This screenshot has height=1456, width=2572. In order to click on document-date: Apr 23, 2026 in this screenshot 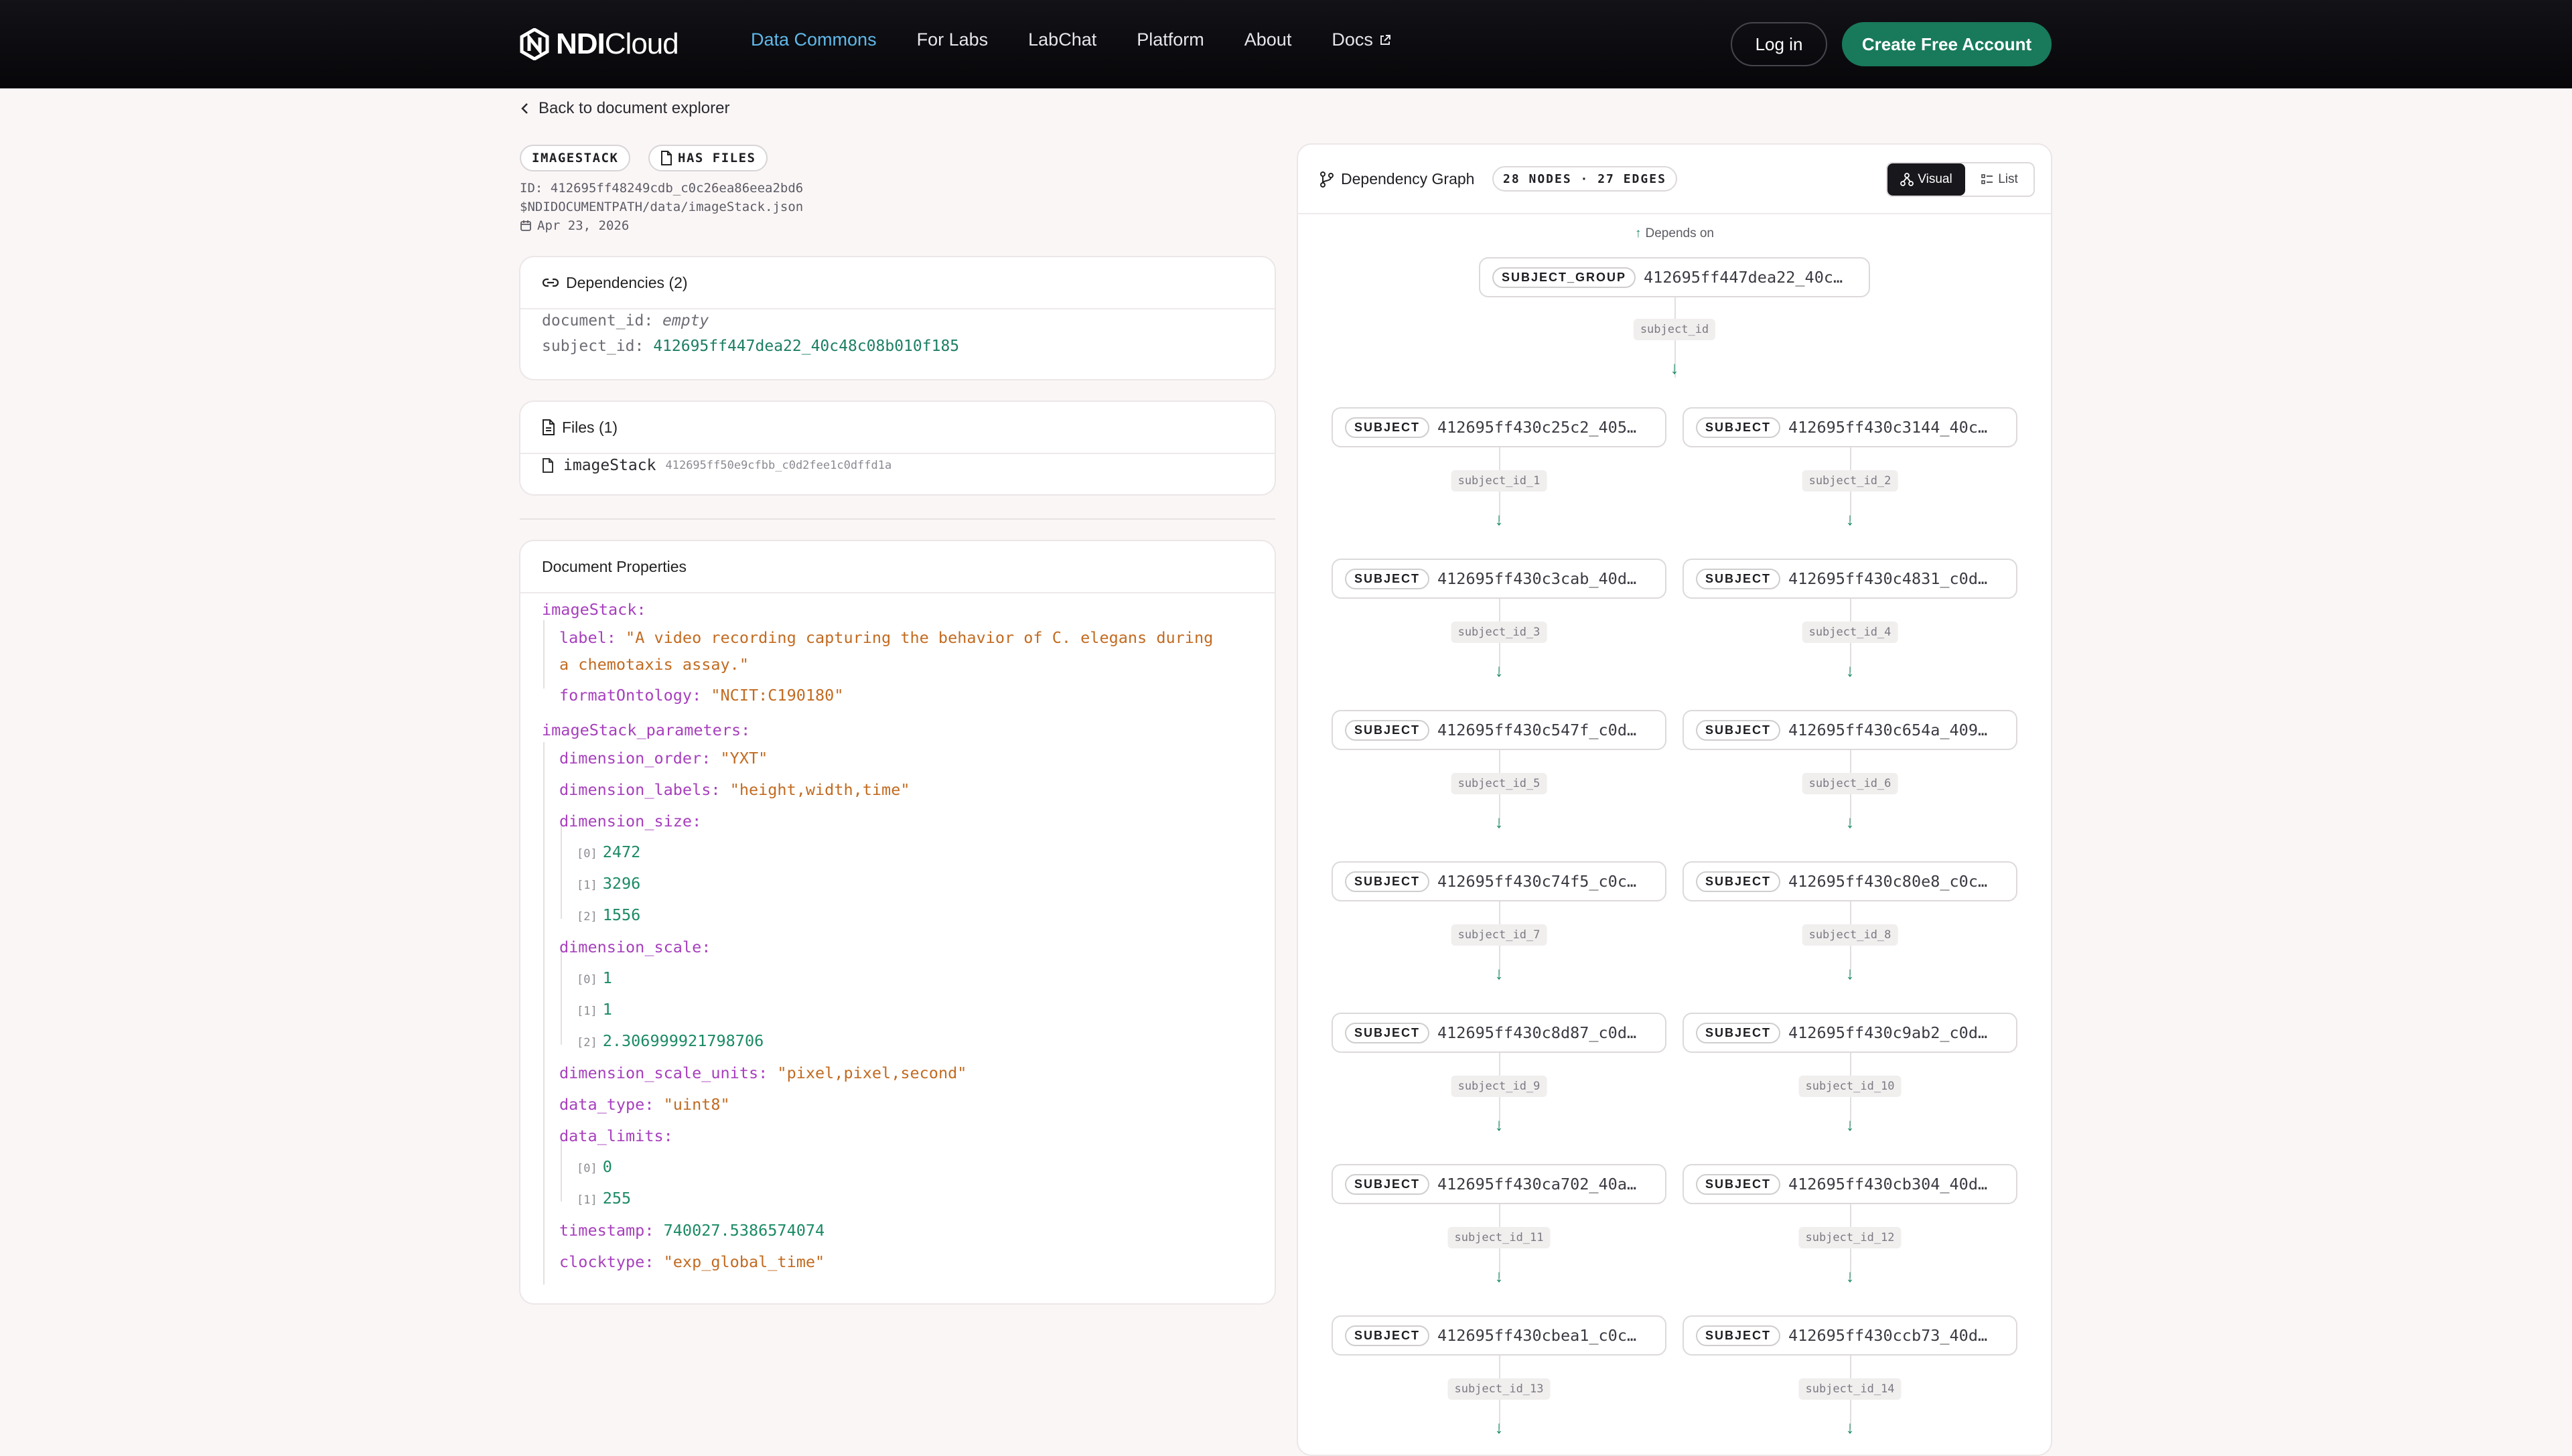, I will do `click(574, 225)`.